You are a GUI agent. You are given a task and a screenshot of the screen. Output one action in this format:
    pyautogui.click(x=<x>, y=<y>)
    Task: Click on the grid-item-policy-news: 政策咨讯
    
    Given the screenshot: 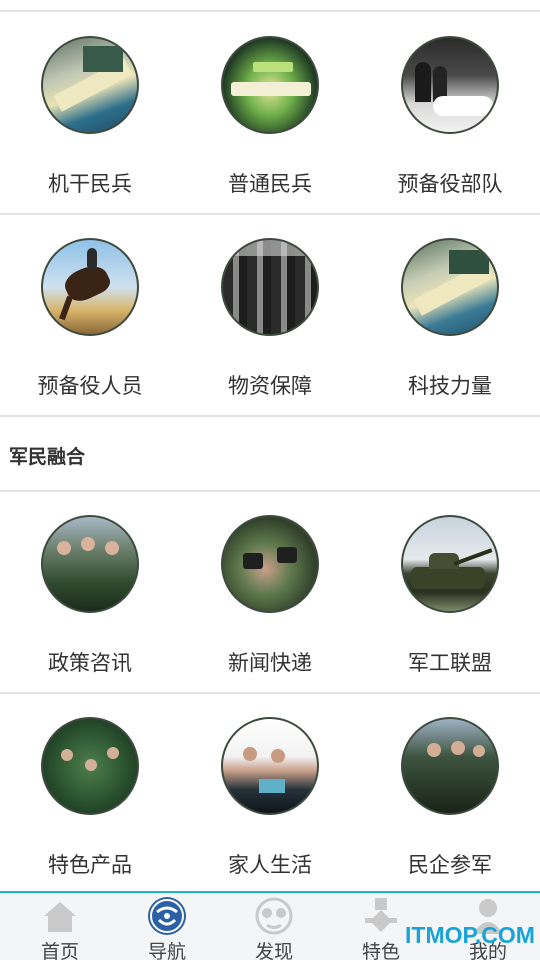 What is the action you would take?
    pyautogui.click(x=90, y=592)
    